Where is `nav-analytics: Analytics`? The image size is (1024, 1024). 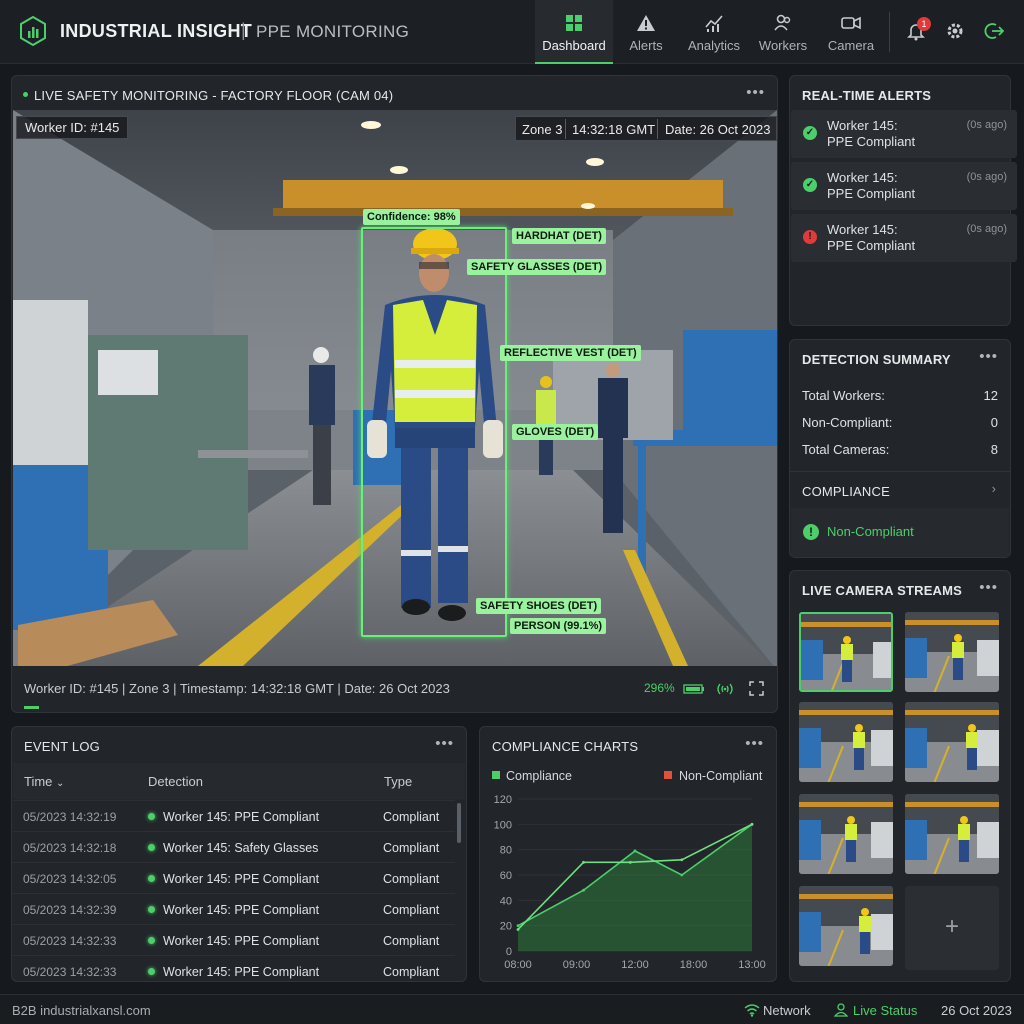
nav-analytics: Analytics is located at coordinates (714, 32).